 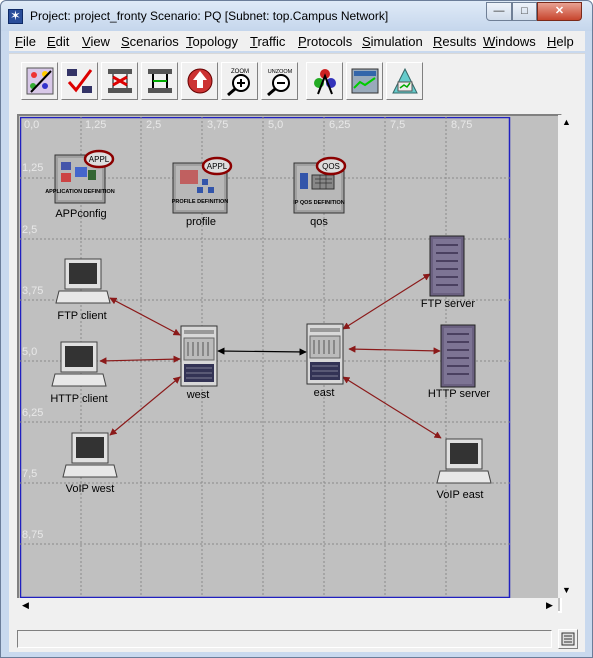 What do you see at coordinates (454, 41) in the screenshot?
I see `menu-results: Results` at bounding box center [454, 41].